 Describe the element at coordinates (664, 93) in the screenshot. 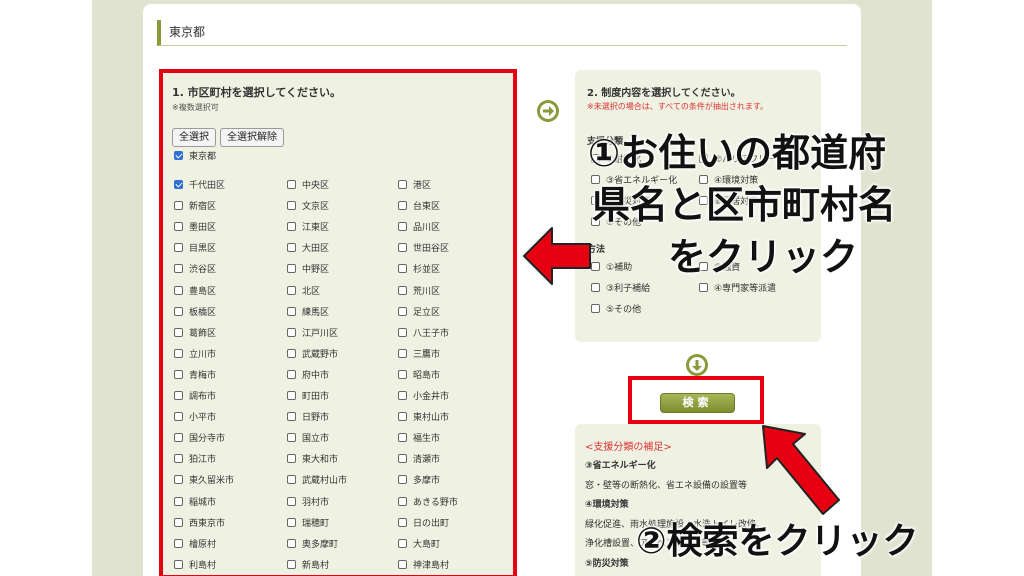

I see `program-heading: 2. 制度内容を選択してください。` at that location.